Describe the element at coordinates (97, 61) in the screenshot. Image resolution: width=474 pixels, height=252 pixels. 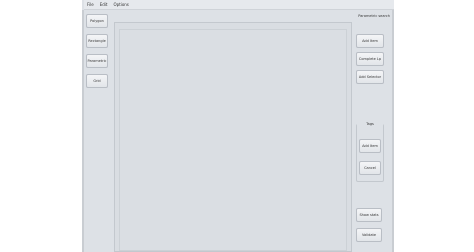
I see `parametric-button: Parametric` at that location.